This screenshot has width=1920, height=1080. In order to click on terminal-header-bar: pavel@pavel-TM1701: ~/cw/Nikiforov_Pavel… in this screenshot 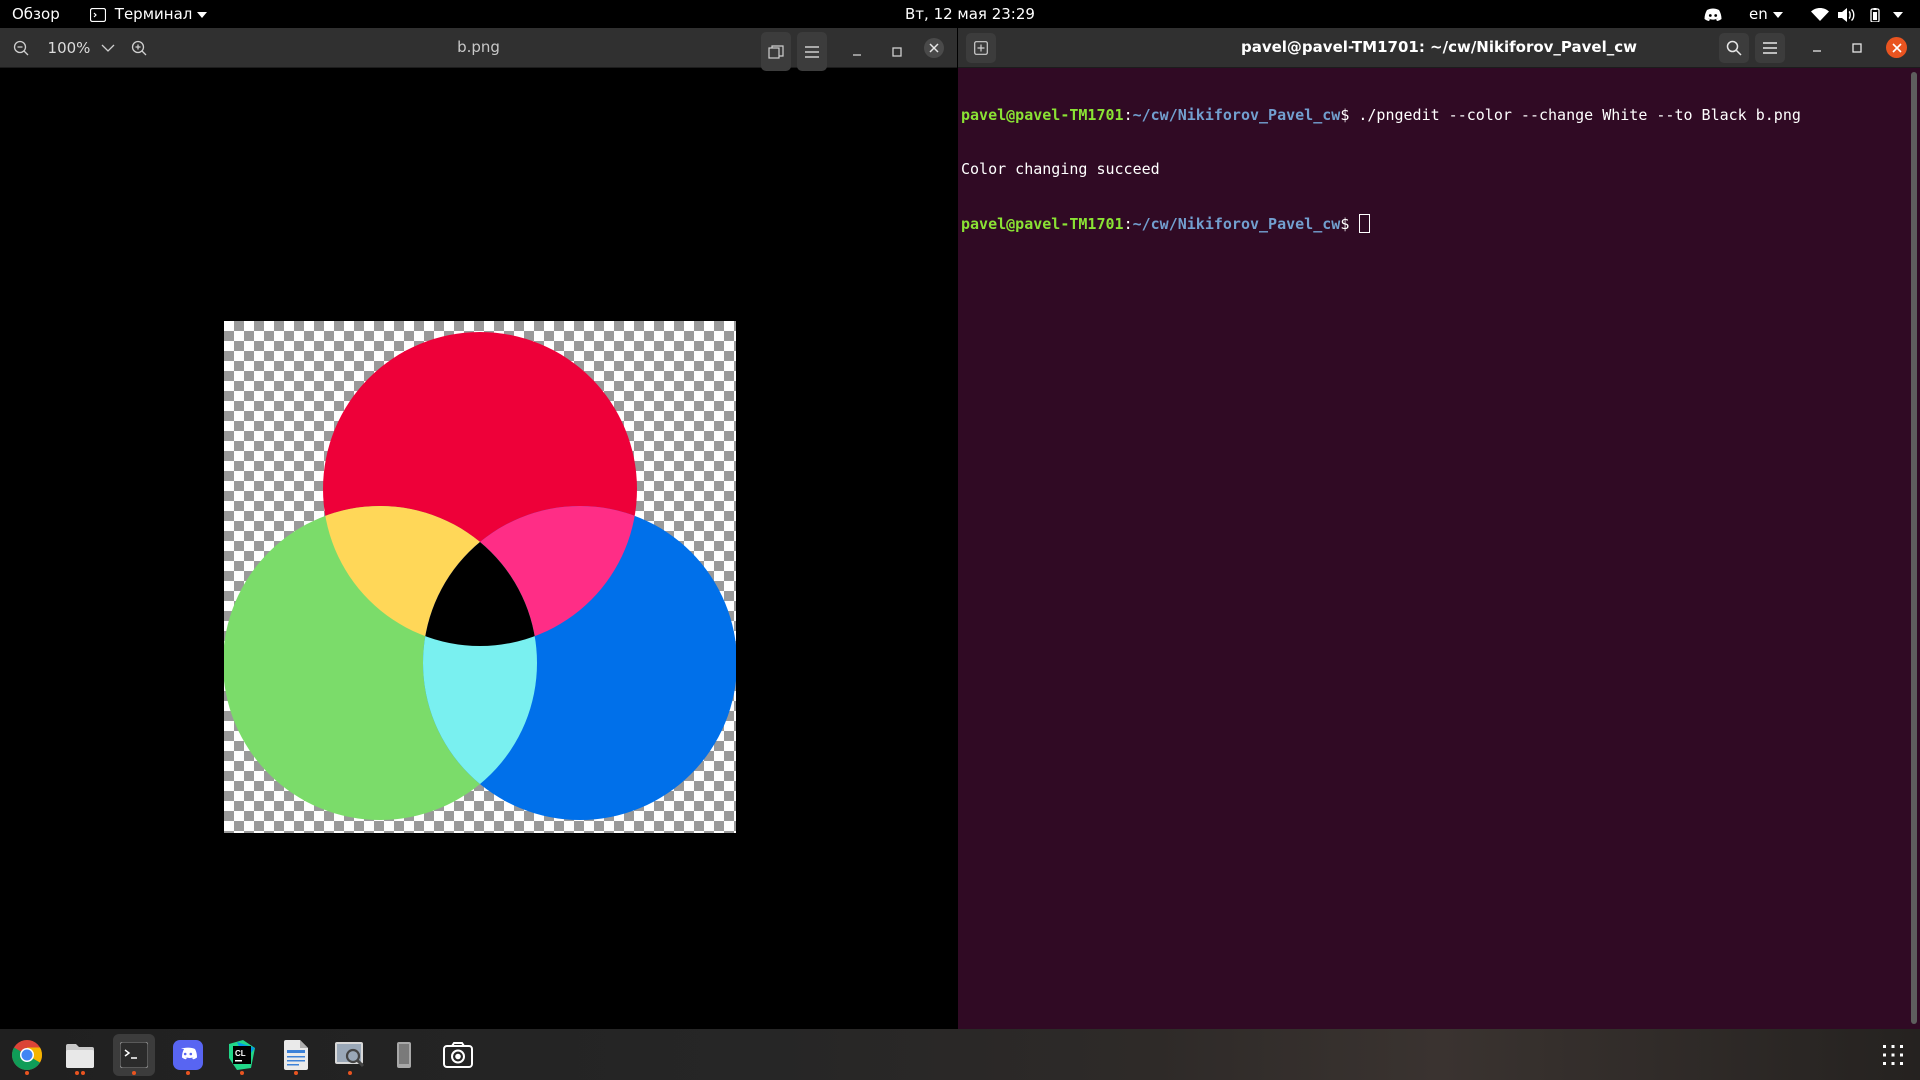, I will do `click(1439, 48)`.